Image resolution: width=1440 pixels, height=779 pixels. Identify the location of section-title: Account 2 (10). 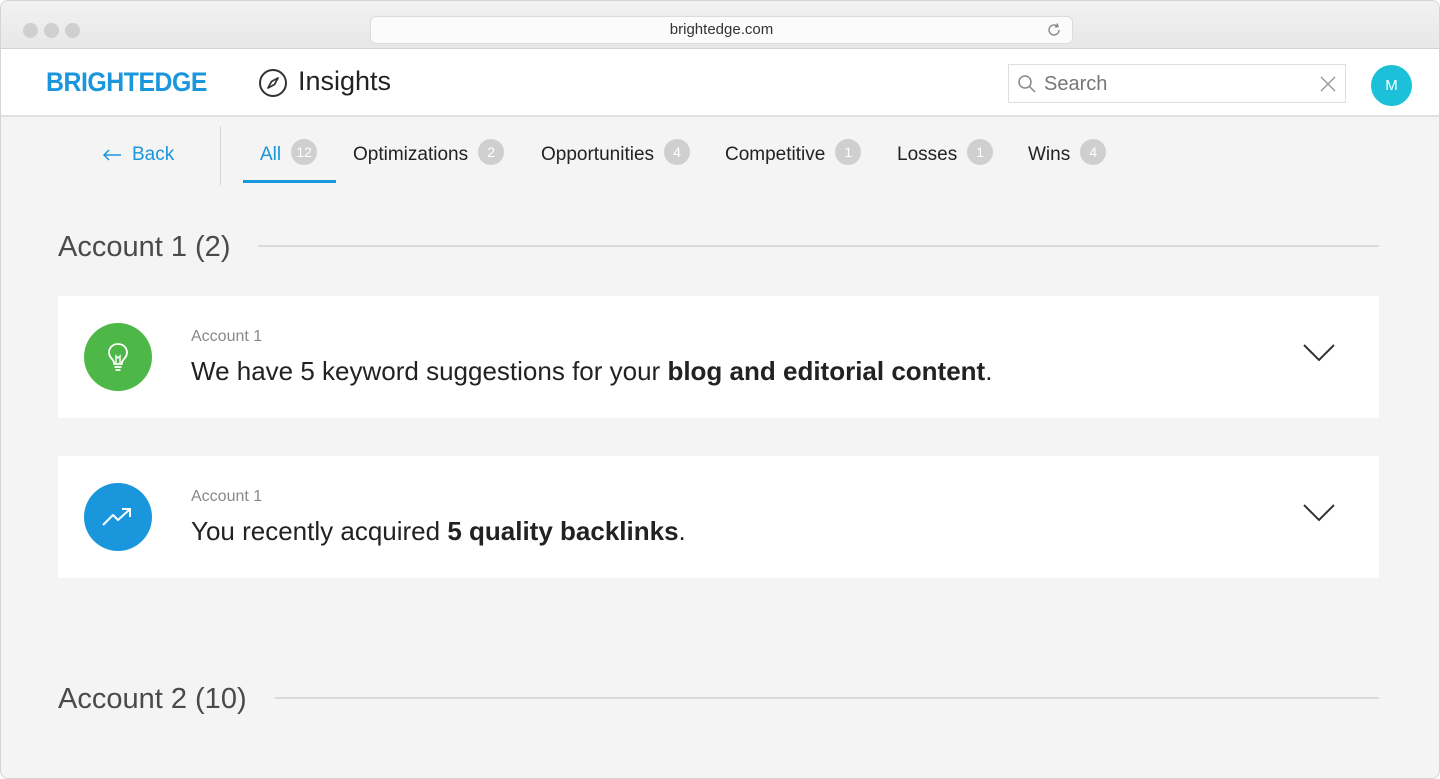
(152, 699).